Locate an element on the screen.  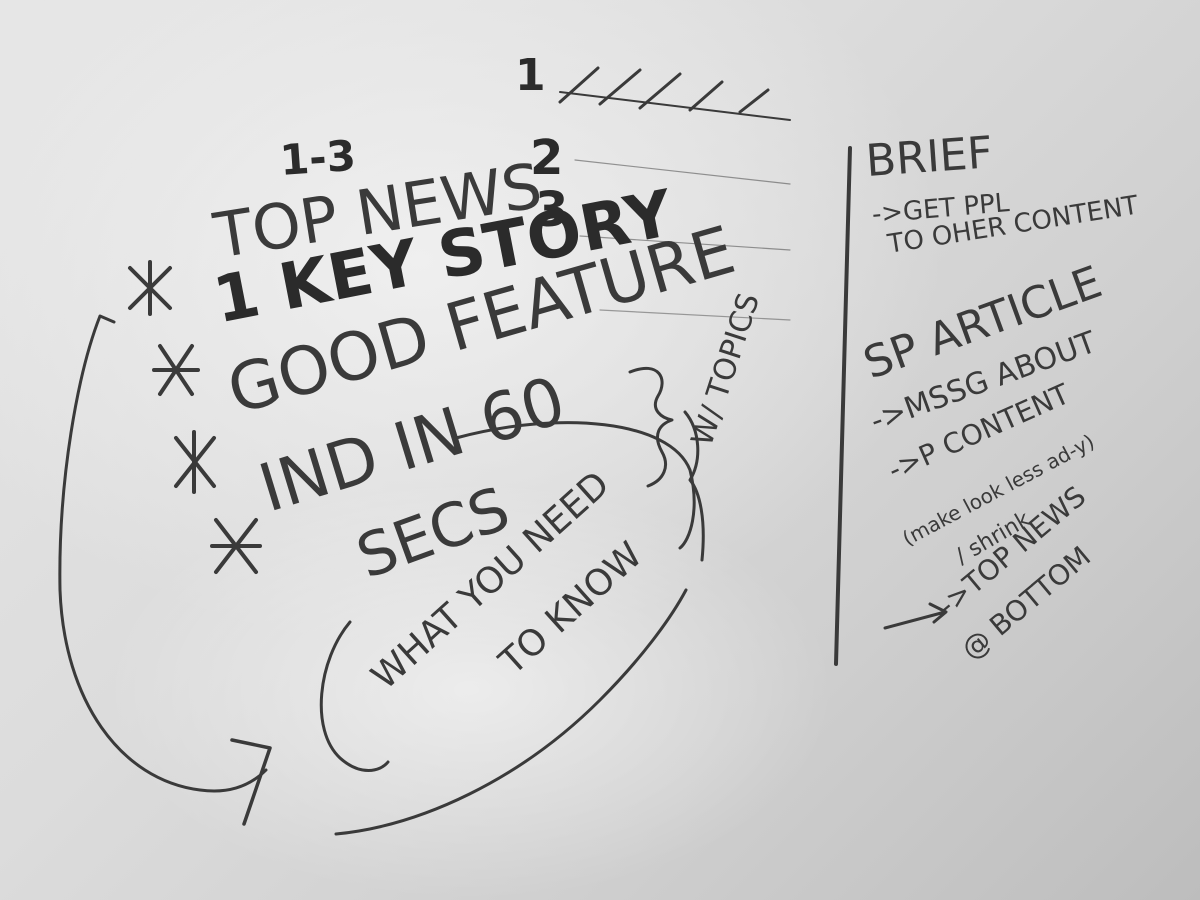
row-number-1: 1 is located at coordinates (530, 75).